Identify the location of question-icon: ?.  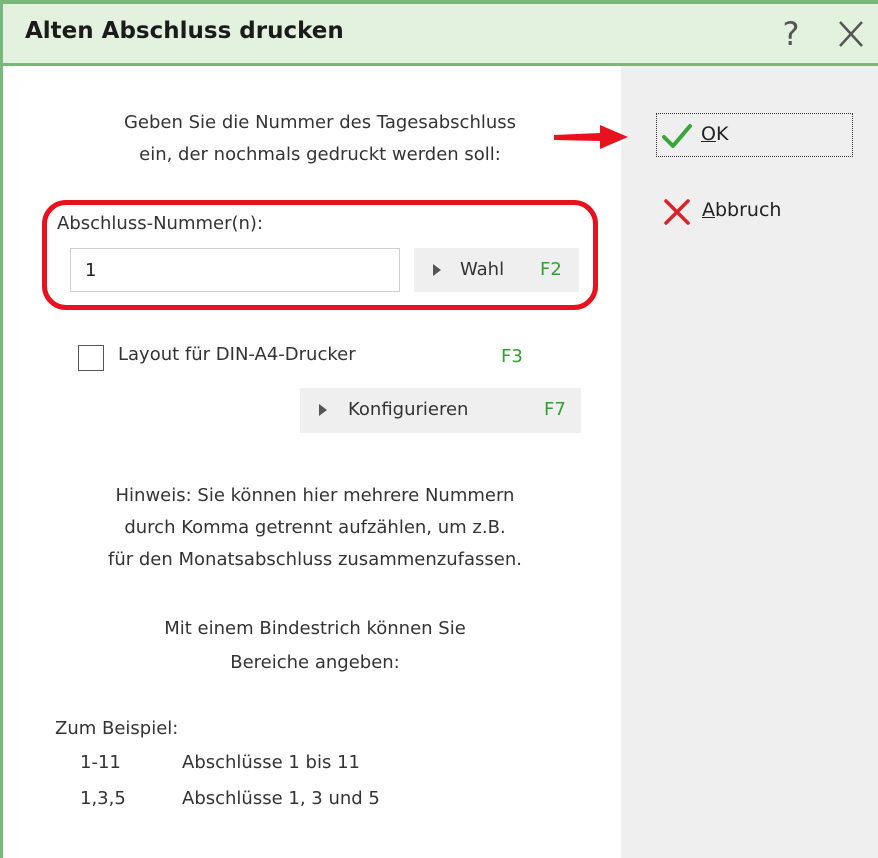
(791, 34).